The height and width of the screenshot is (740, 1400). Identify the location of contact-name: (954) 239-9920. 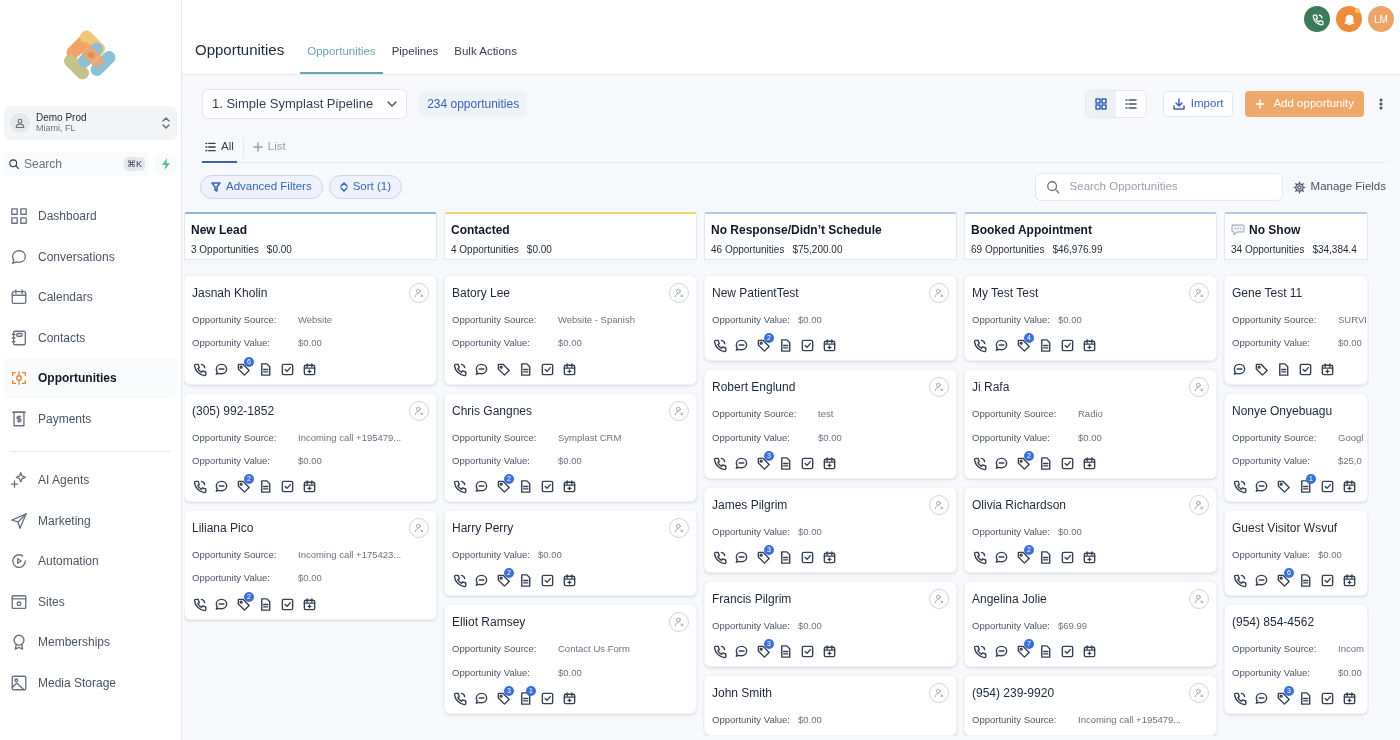
(1013, 694).